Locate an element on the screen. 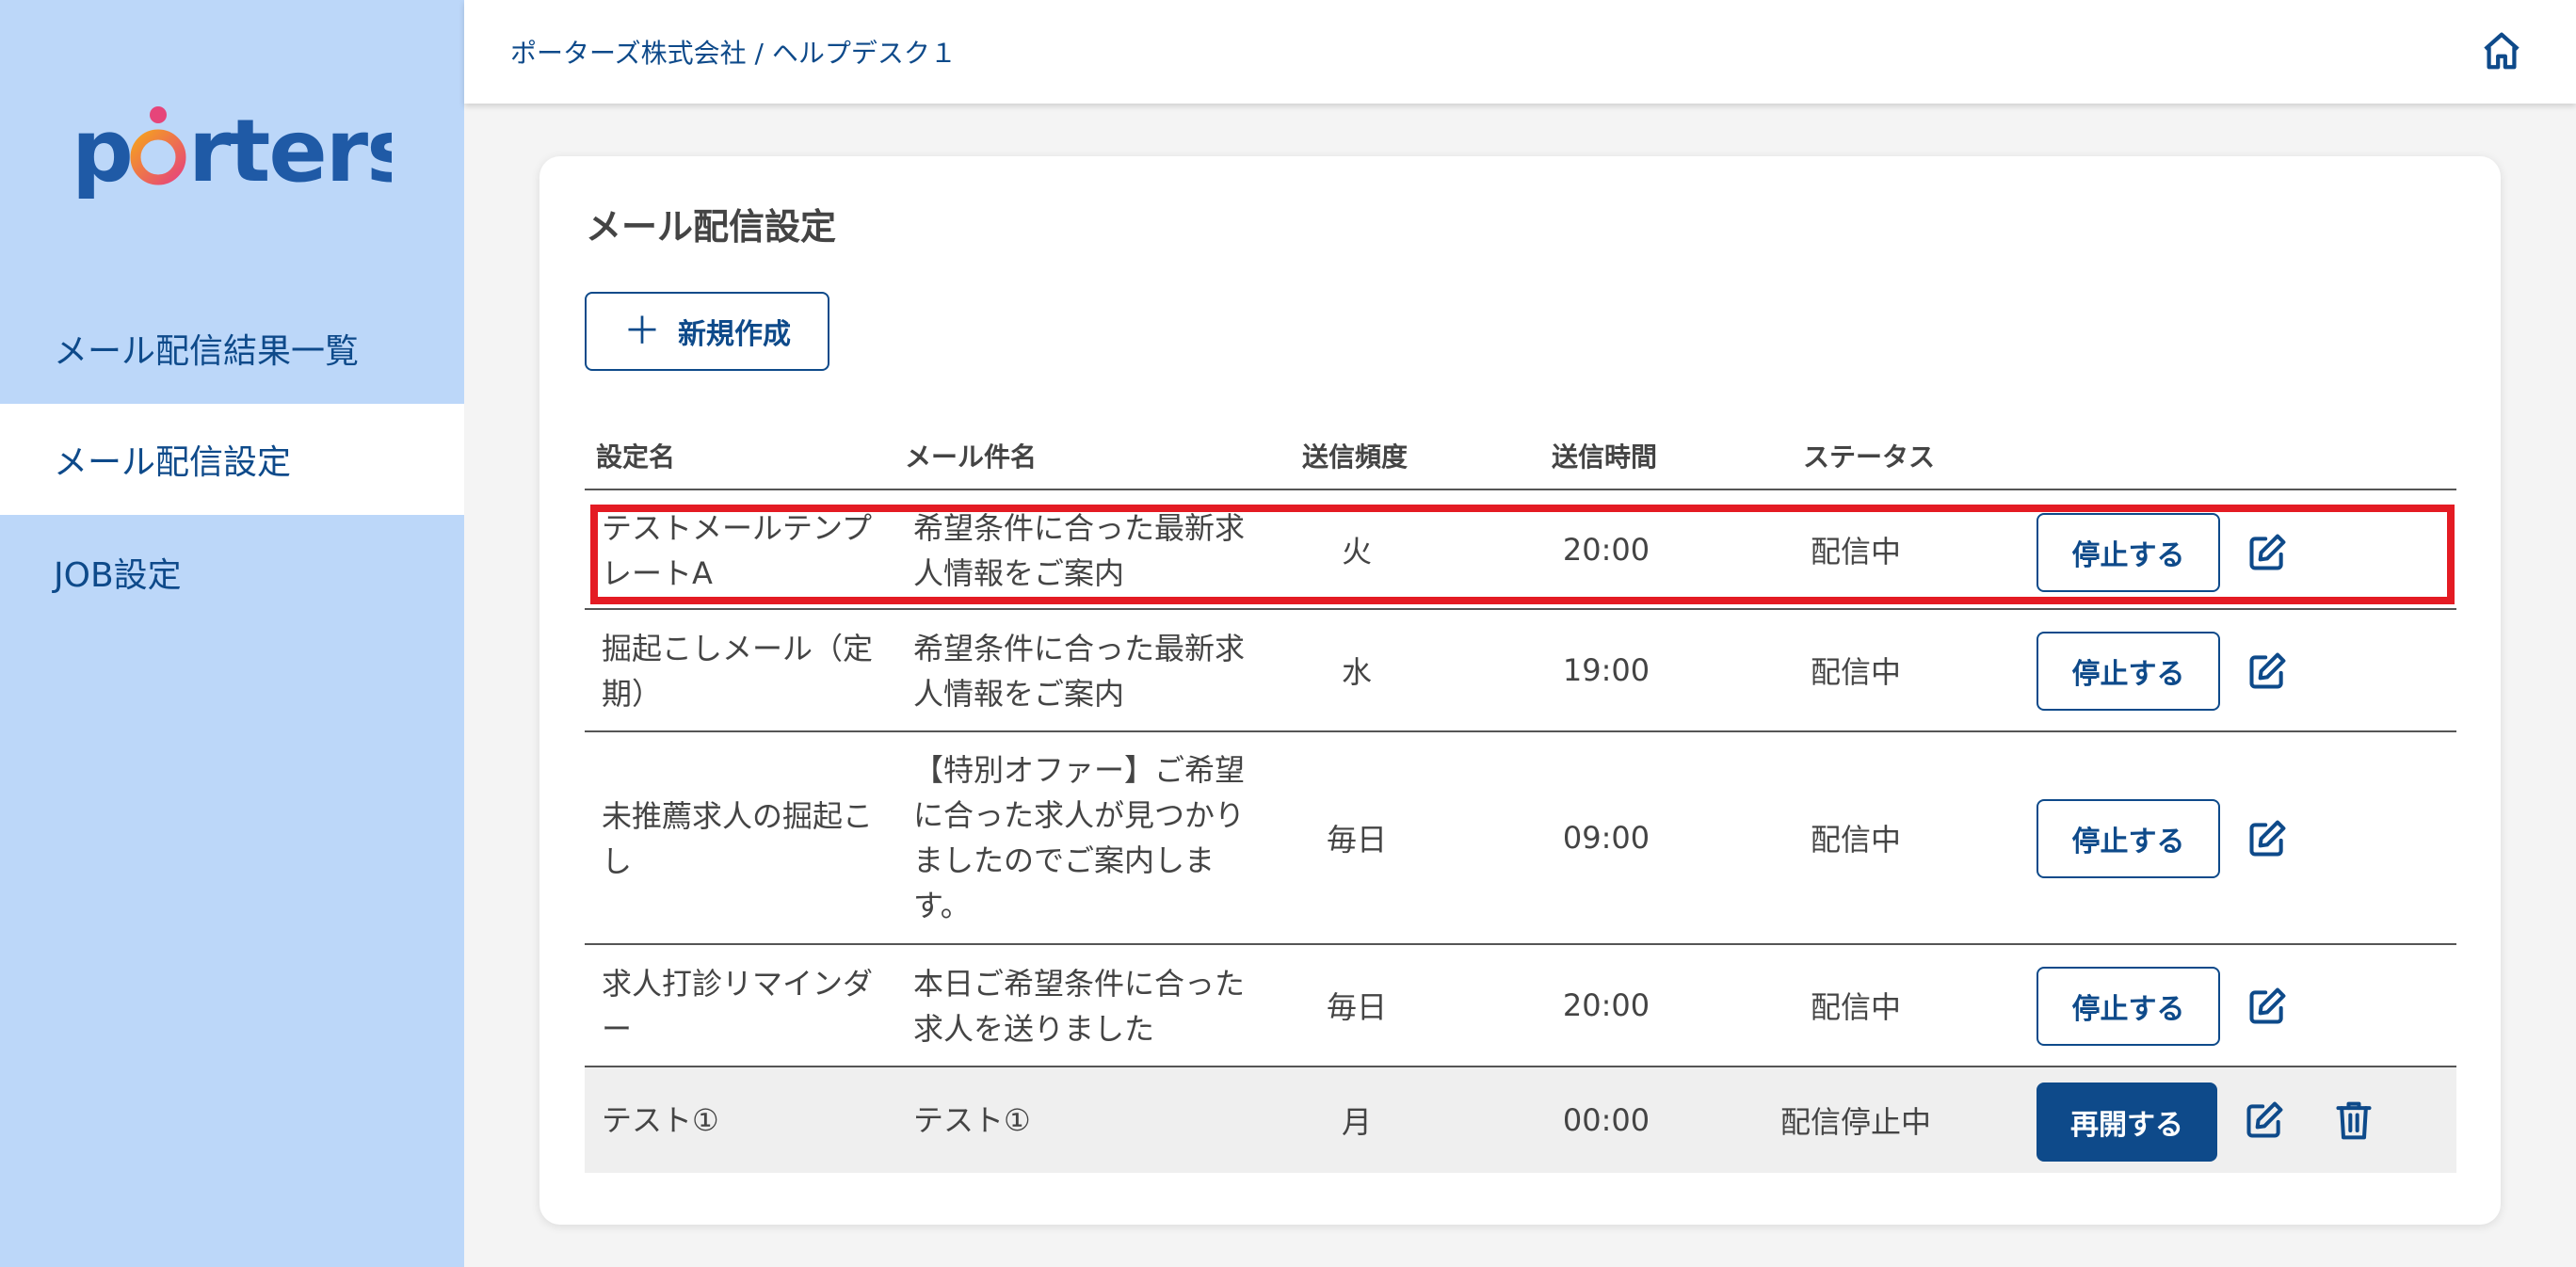 The height and width of the screenshot is (1267, 2576). send-time: 19:00 is located at coordinates (1606, 670).